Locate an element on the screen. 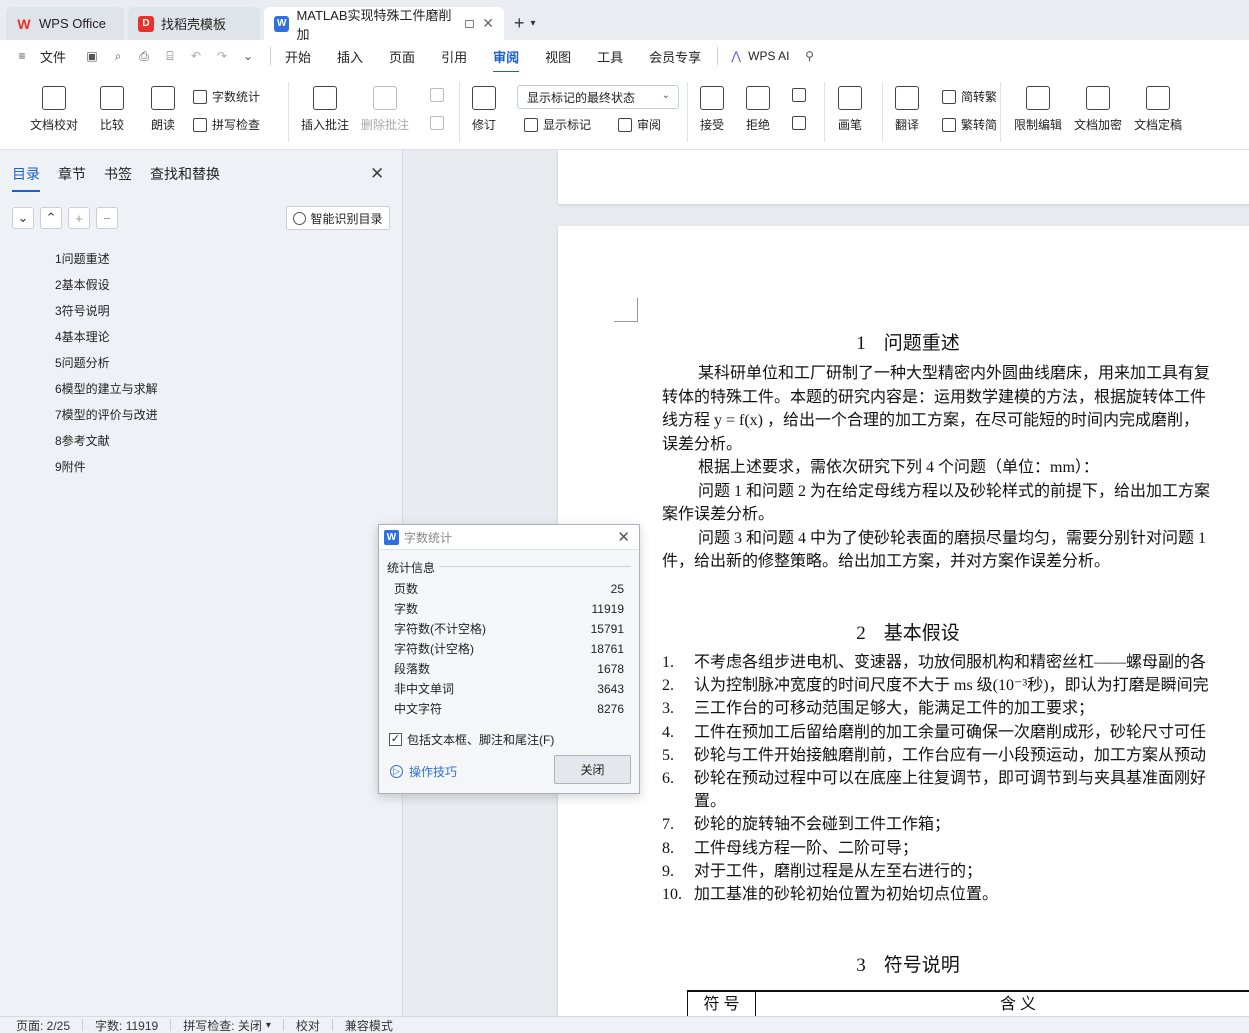 This screenshot has width=1249, height=1033. print-preview-icon: ⌸ is located at coordinates (170, 56).